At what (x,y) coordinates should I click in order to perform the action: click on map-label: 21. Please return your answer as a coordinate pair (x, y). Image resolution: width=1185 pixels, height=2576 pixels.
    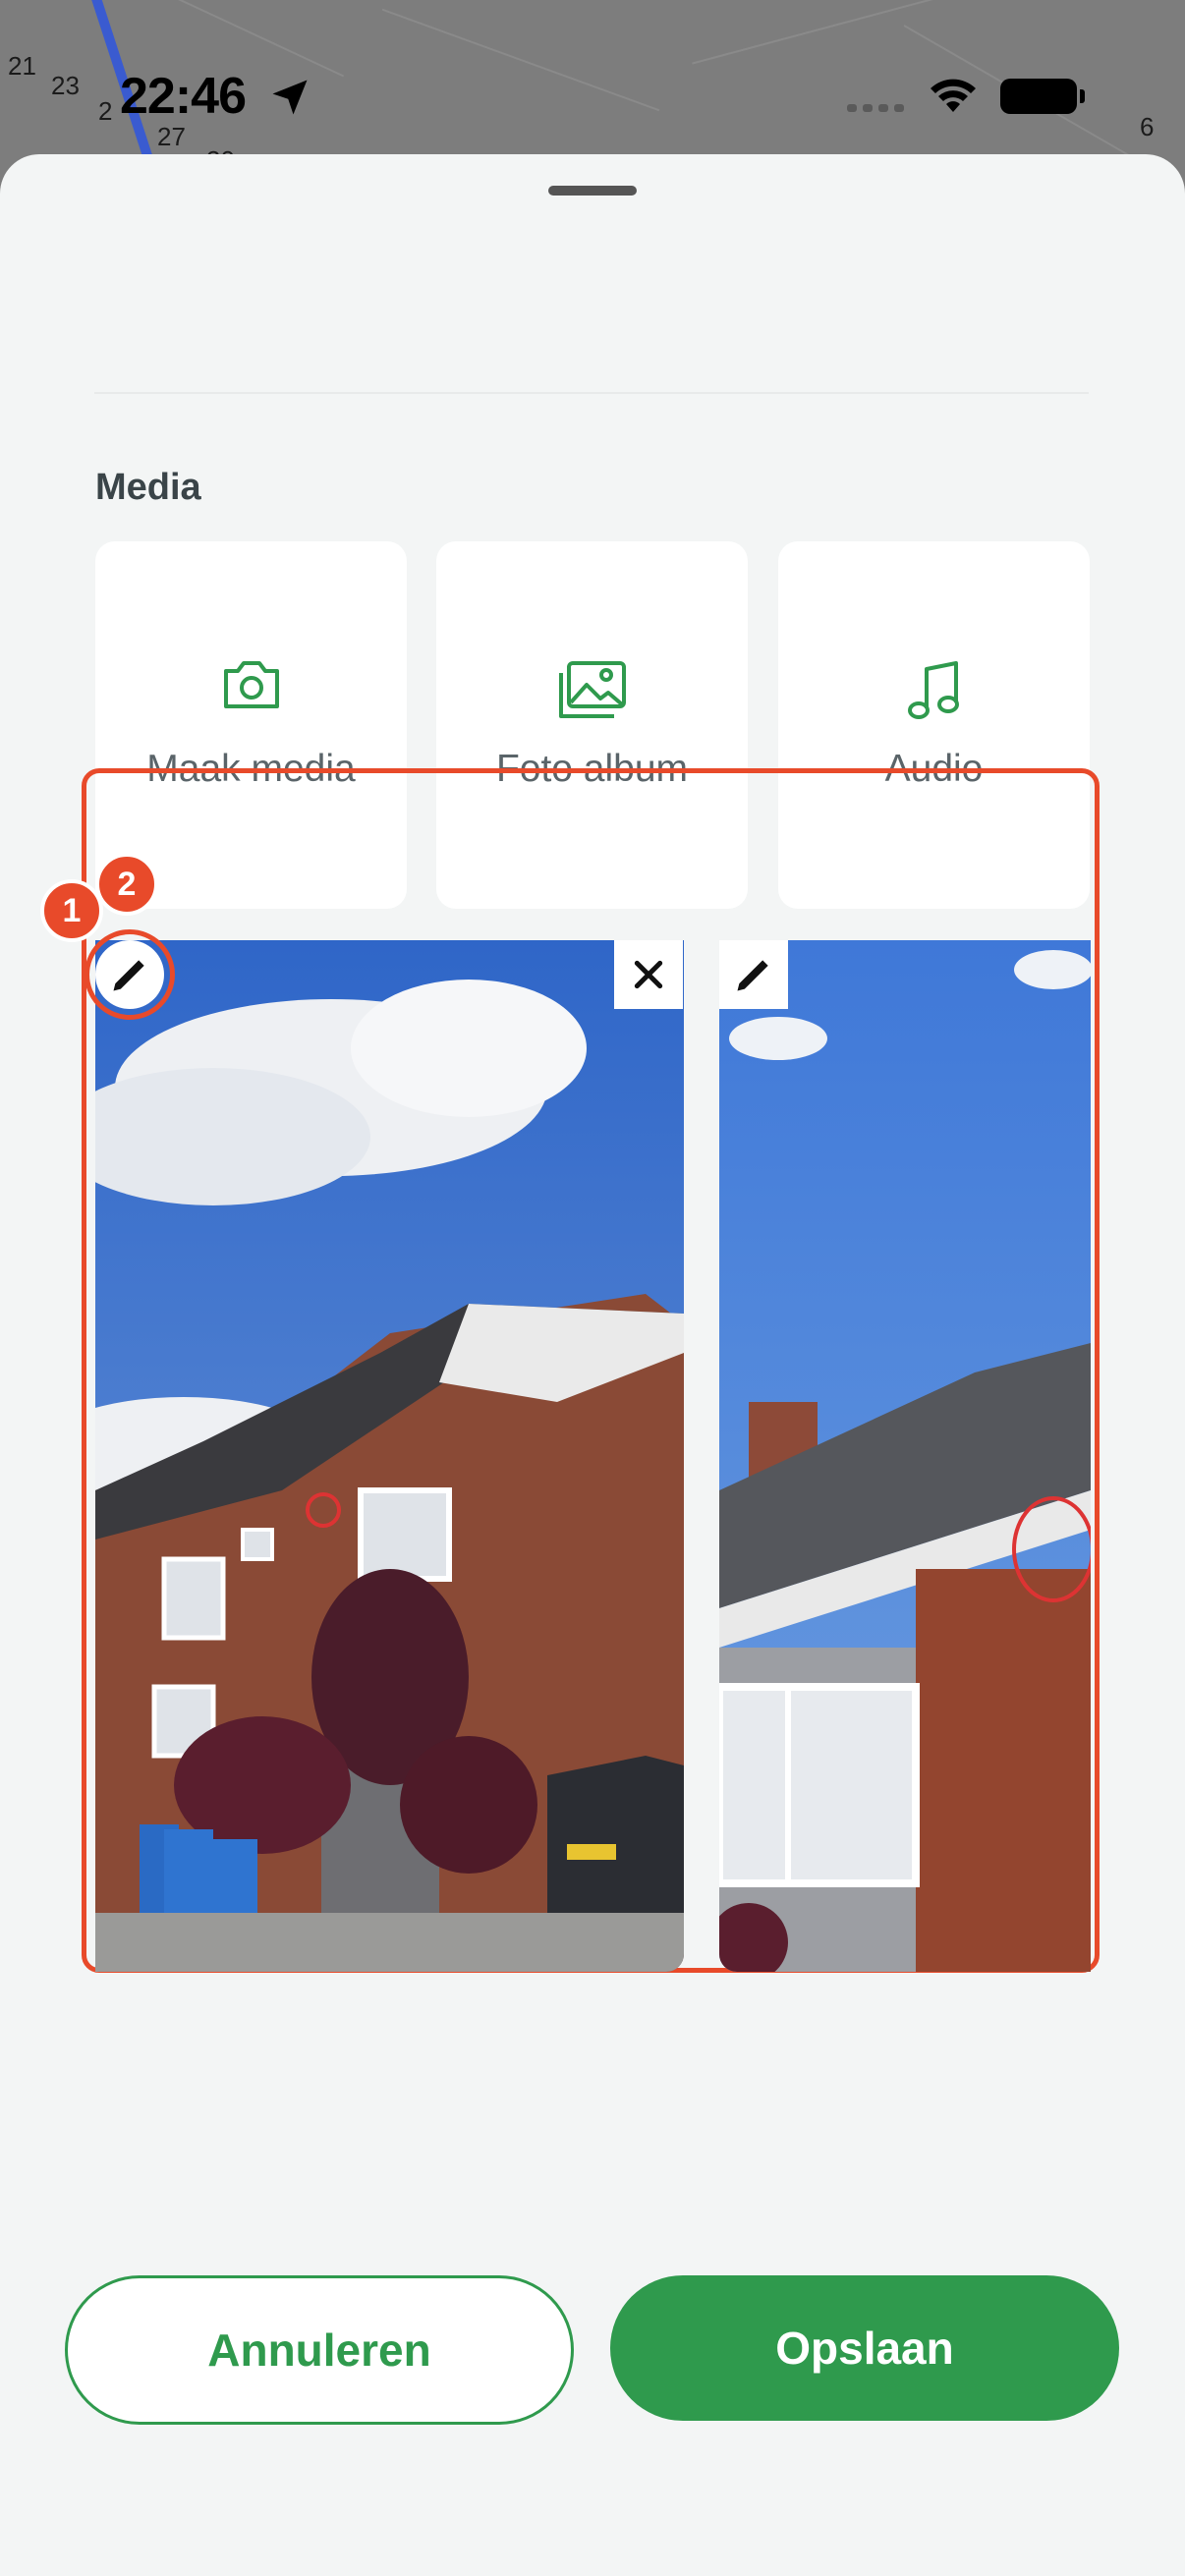
    Looking at the image, I should click on (22, 66).